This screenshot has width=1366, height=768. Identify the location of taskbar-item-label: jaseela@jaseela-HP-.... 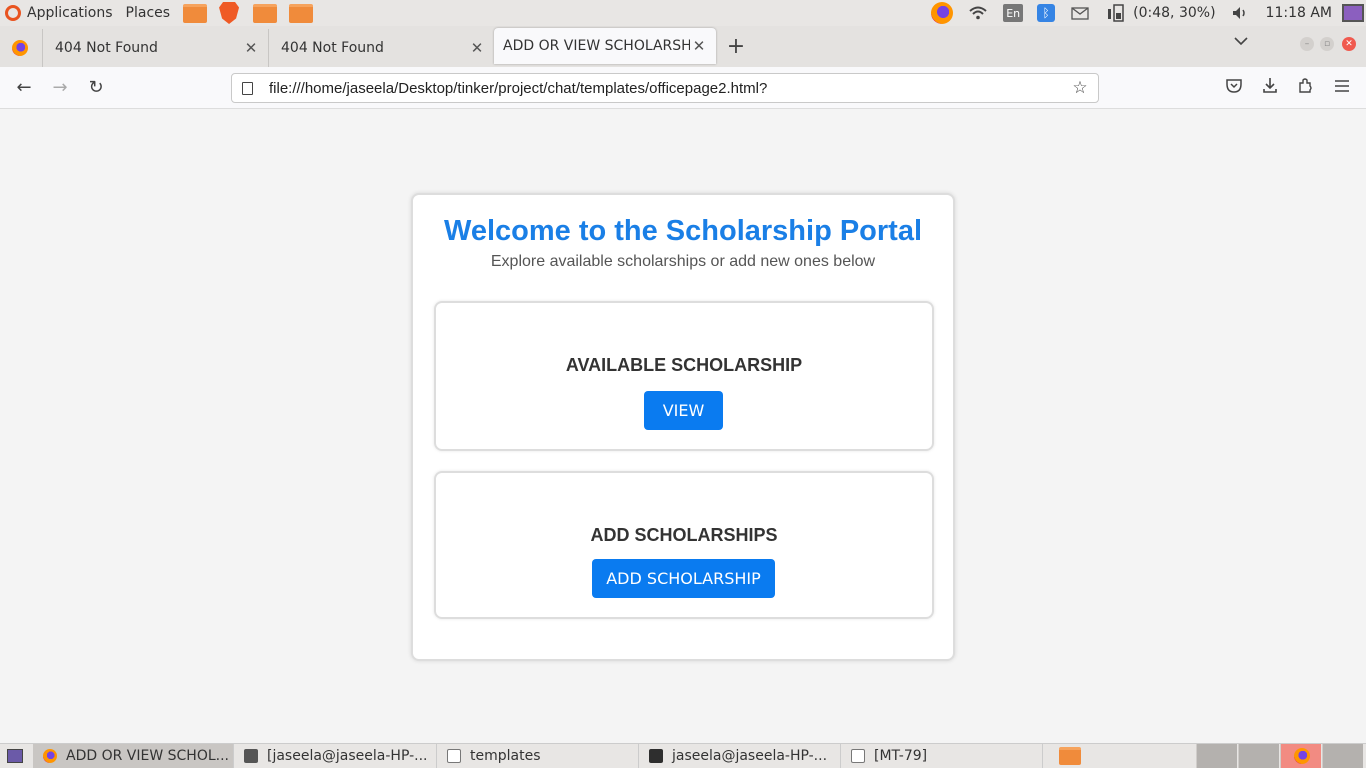
(750, 756).